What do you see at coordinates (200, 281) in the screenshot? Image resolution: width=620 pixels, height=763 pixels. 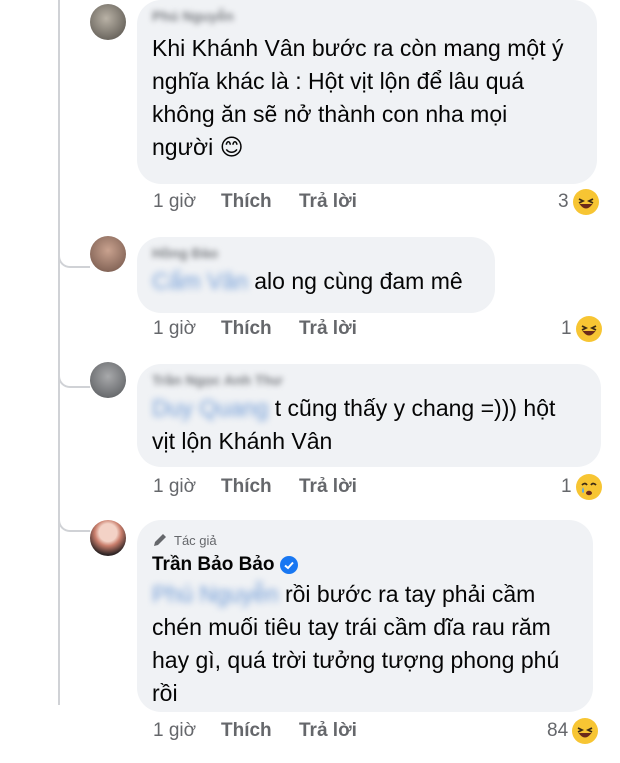 I see `mention-link: Cẩm Vân` at bounding box center [200, 281].